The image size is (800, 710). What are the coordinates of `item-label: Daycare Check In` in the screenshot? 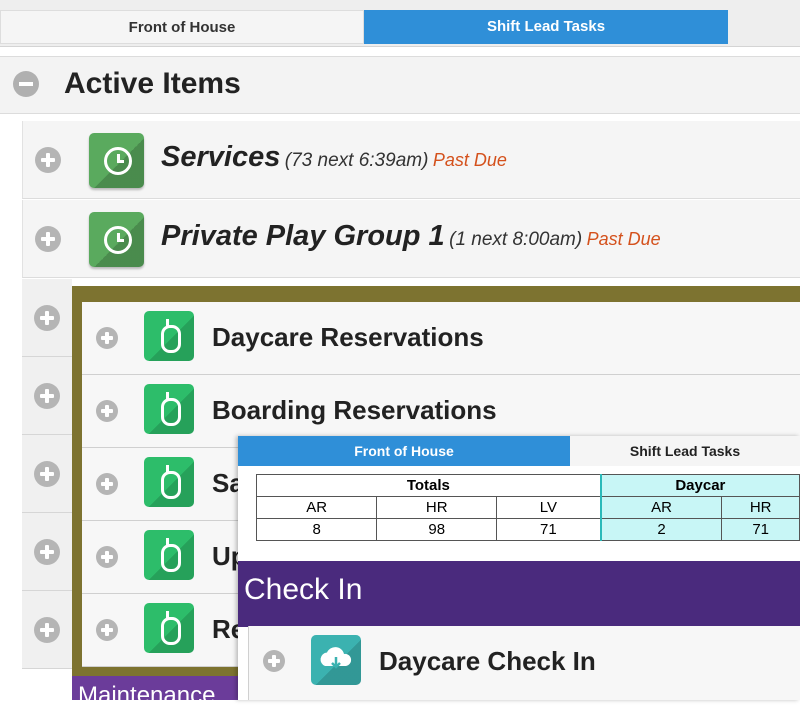 It's located at (487, 661).